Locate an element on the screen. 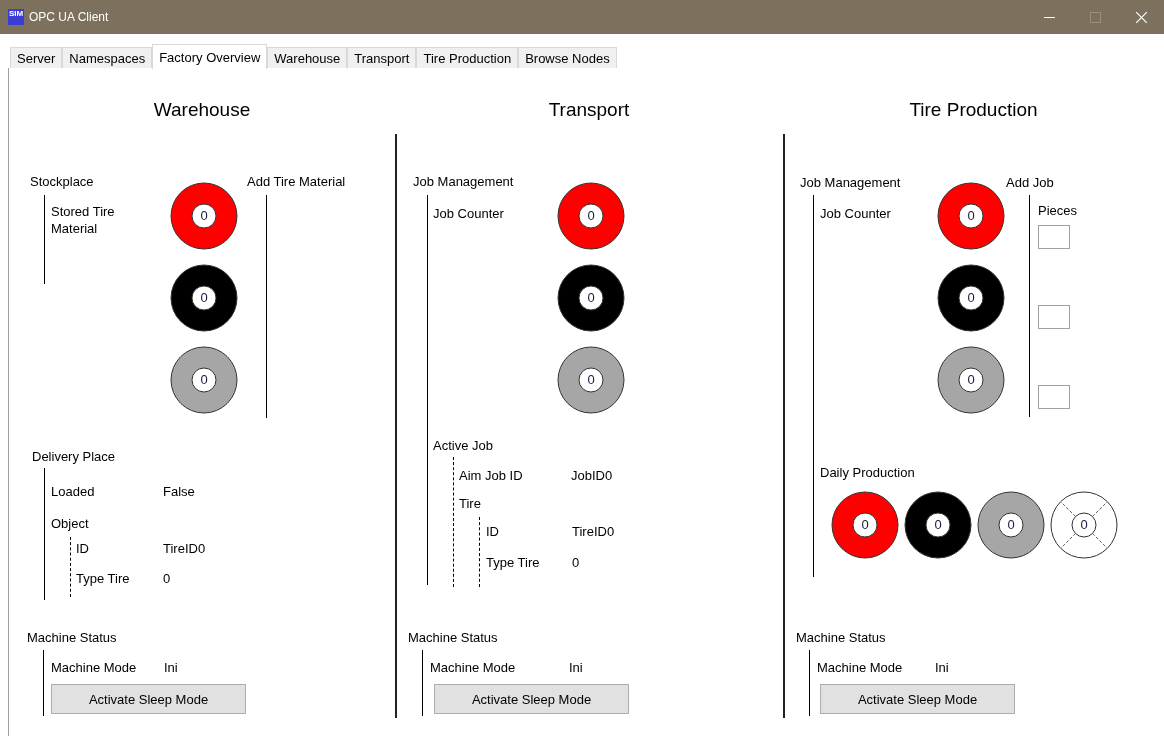 Image resolution: width=1164 pixels, height=736 pixels. section-label: Add Job is located at coordinates (1030, 183).